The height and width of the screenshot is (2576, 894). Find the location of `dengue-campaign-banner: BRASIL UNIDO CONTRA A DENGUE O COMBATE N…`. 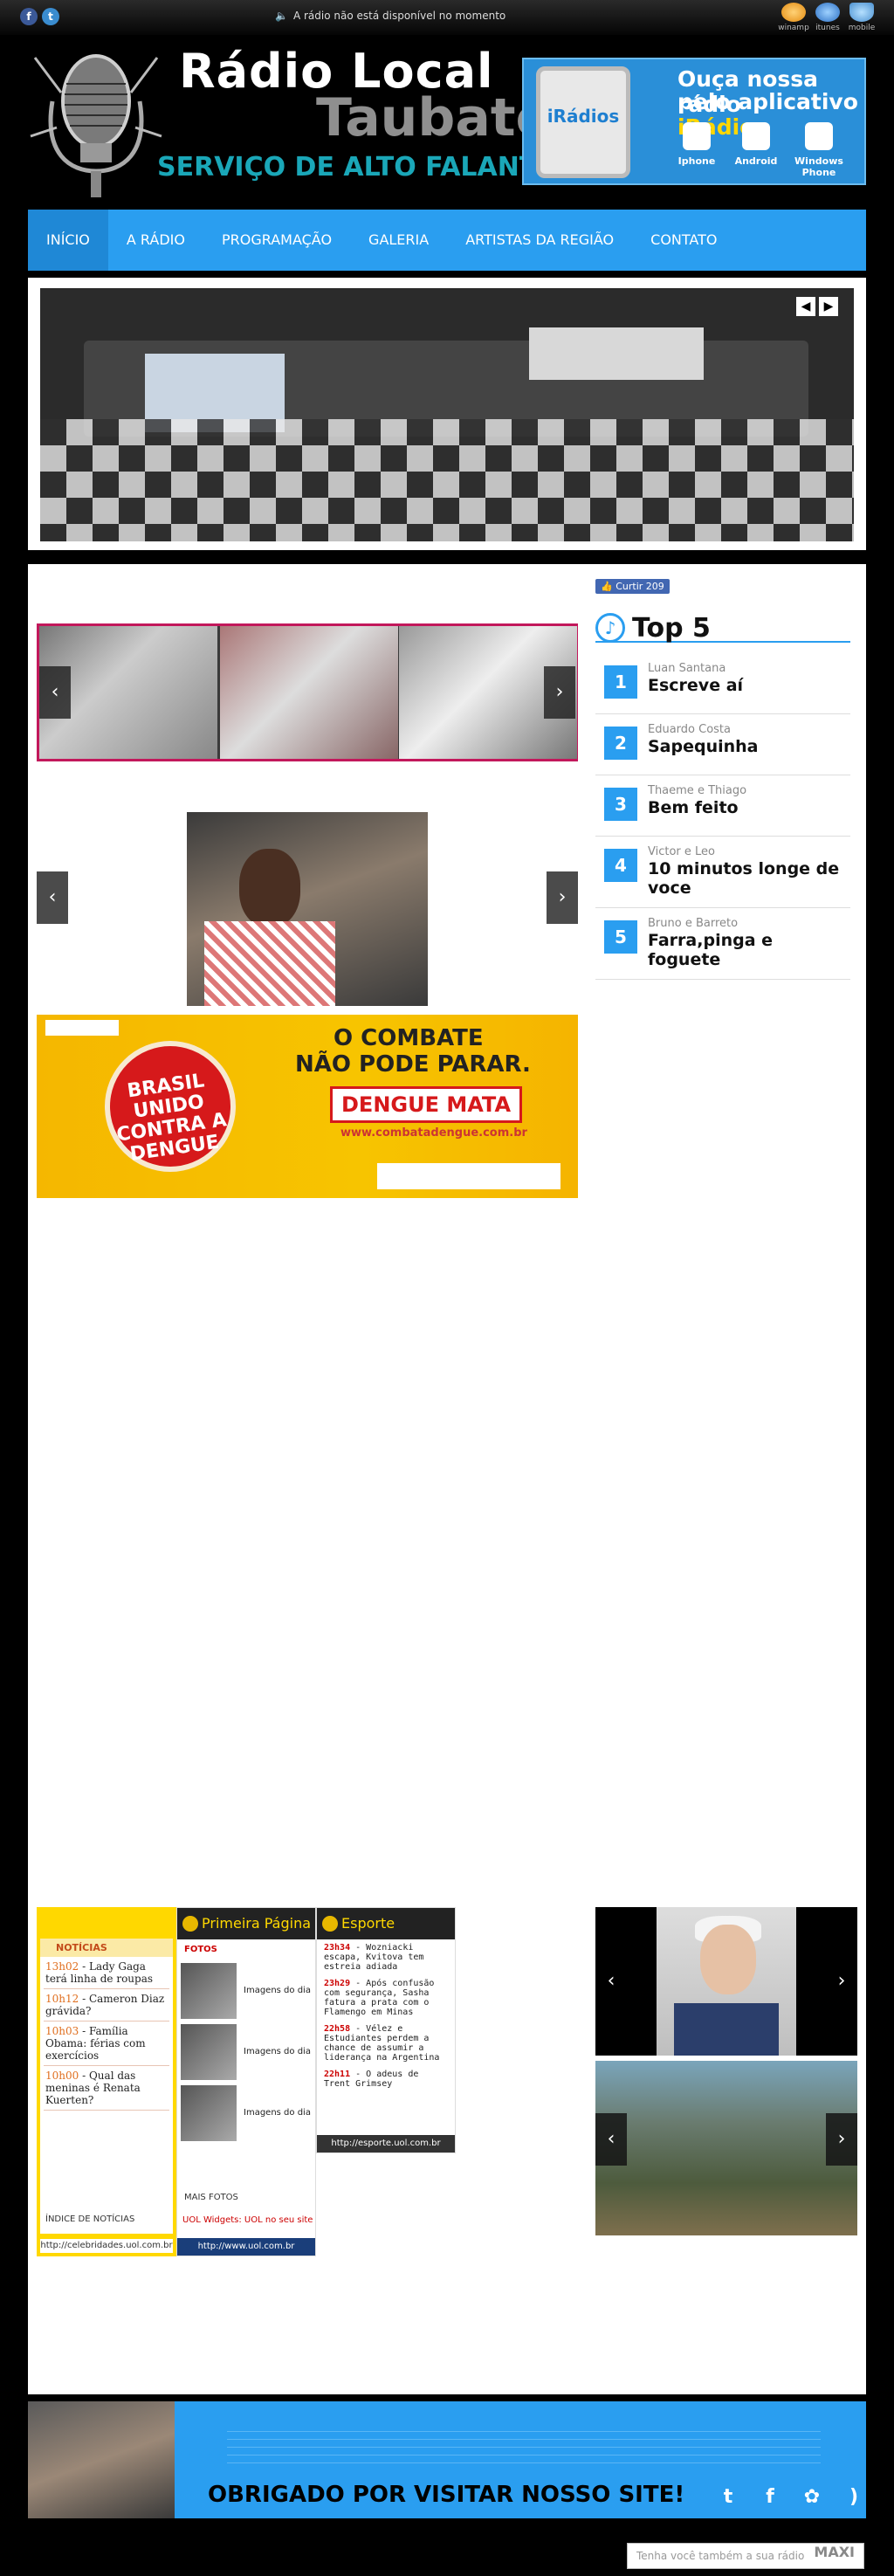

dengue-campaign-banner: BRASIL UNIDO CONTRA A DENGUE O COMBATE N… is located at coordinates (307, 1106).